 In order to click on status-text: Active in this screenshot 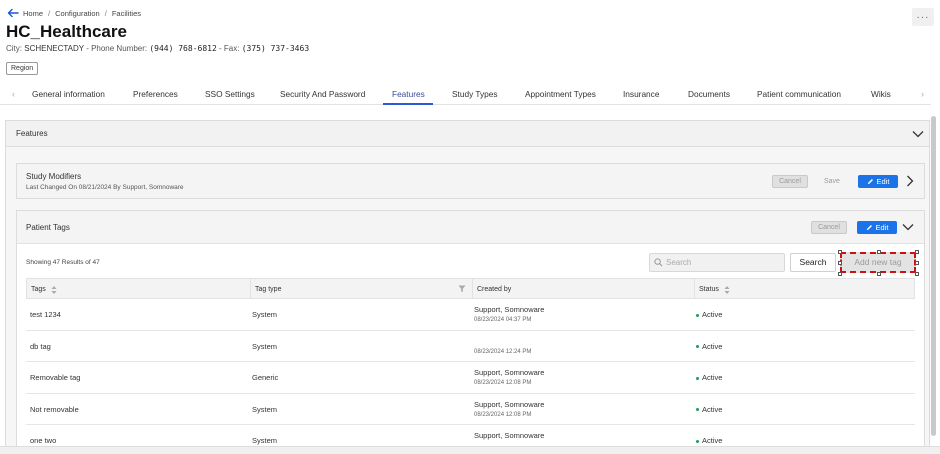, I will do `click(712, 409)`.